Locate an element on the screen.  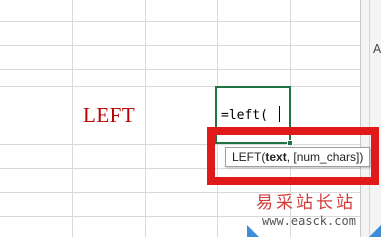
highlight-box is located at coordinates (293, 156).